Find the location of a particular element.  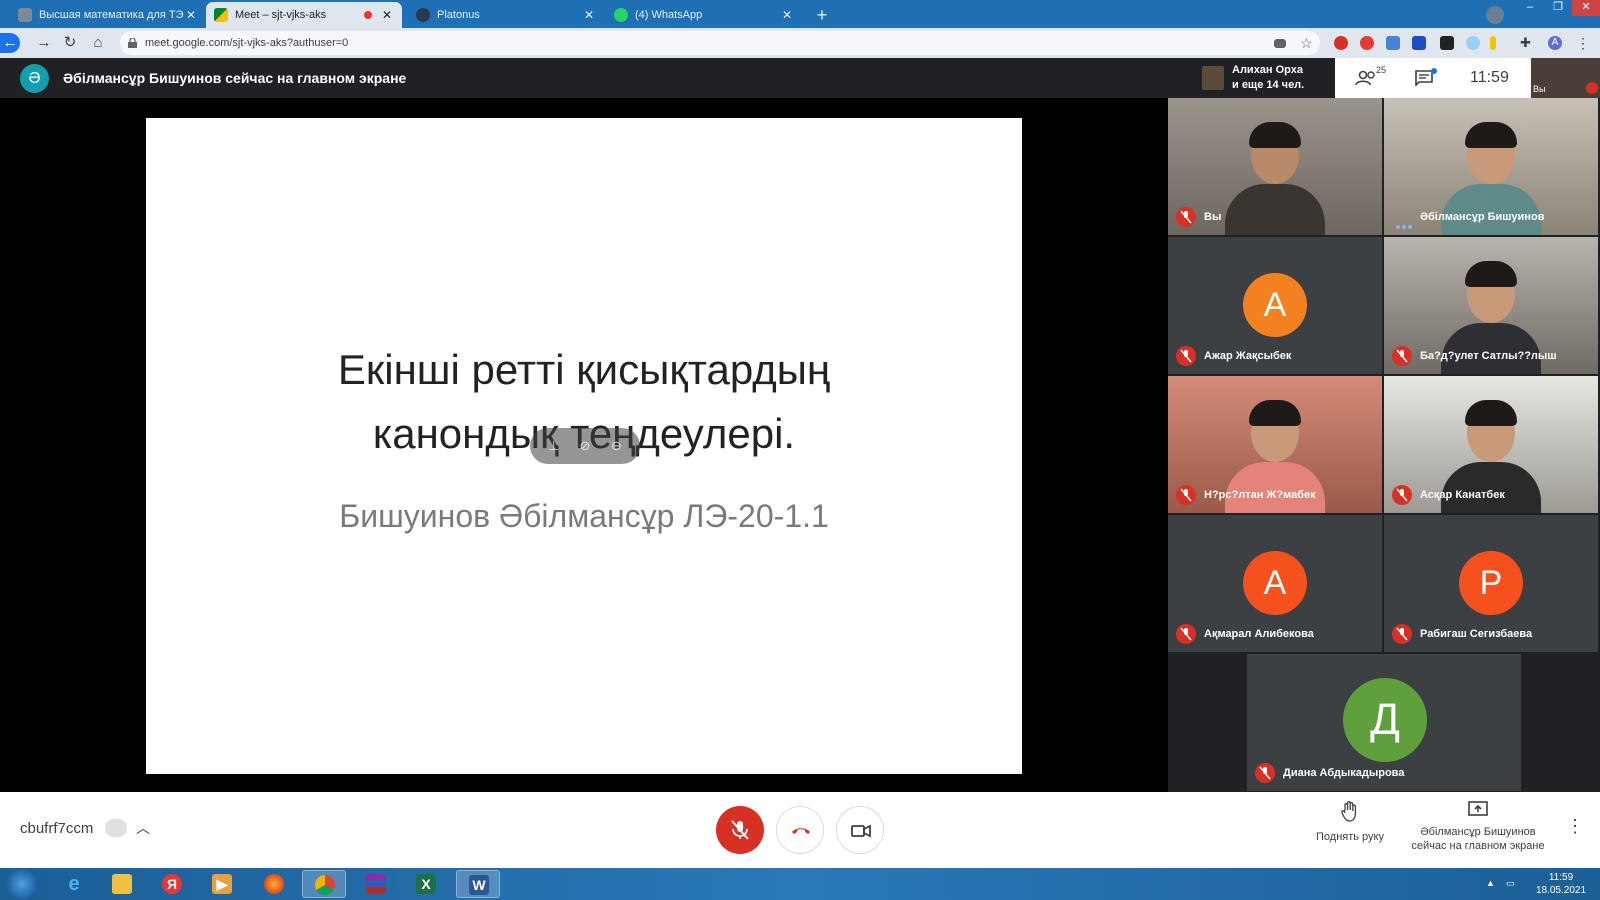

lock-icon is located at coordinates (132, 43).